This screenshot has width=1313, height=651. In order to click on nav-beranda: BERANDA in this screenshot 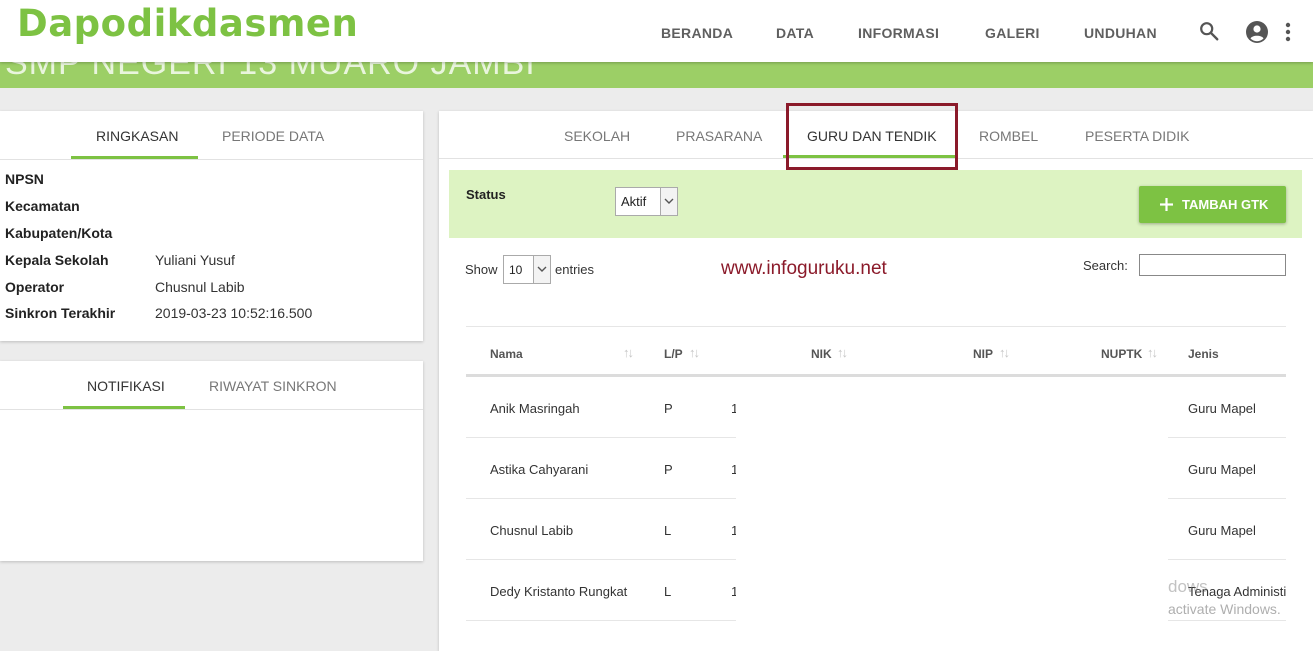, I will do `click(697, 33)`.